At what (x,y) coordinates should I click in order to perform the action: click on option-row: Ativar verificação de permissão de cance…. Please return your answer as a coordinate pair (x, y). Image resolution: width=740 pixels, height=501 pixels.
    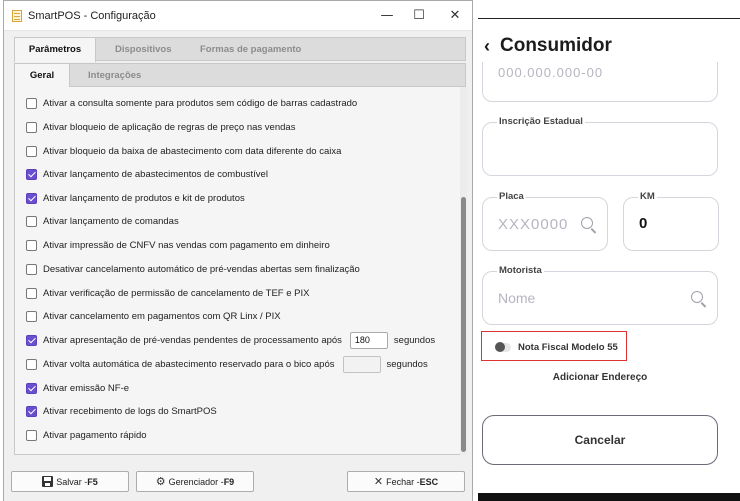
    Looking at the image, I should click on (167, 293).